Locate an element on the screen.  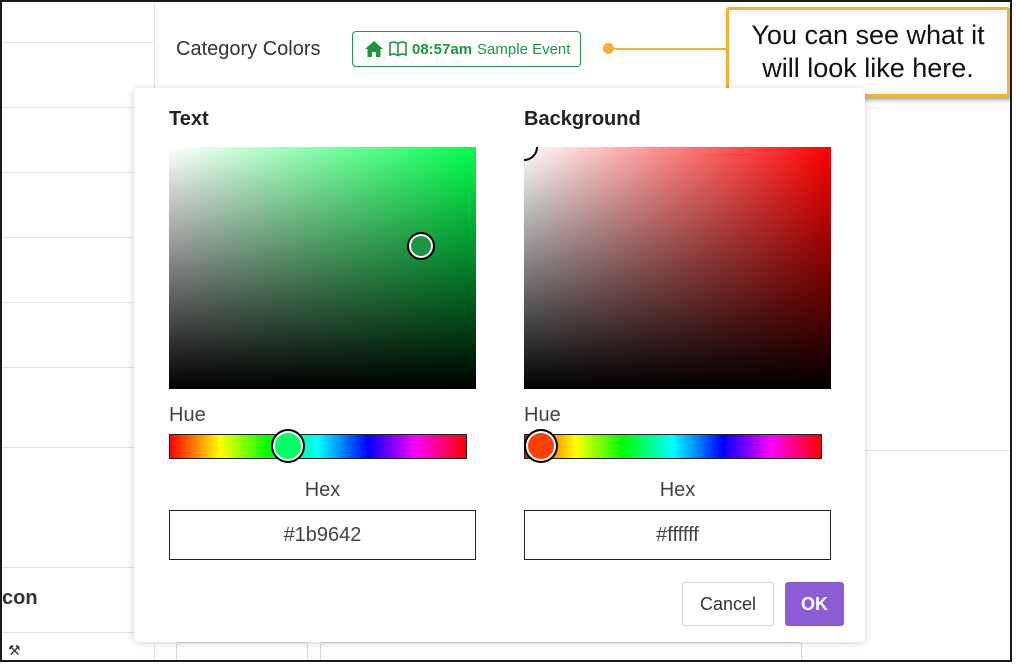
background-hex-label: Hex is located at coordinates (677, 490).